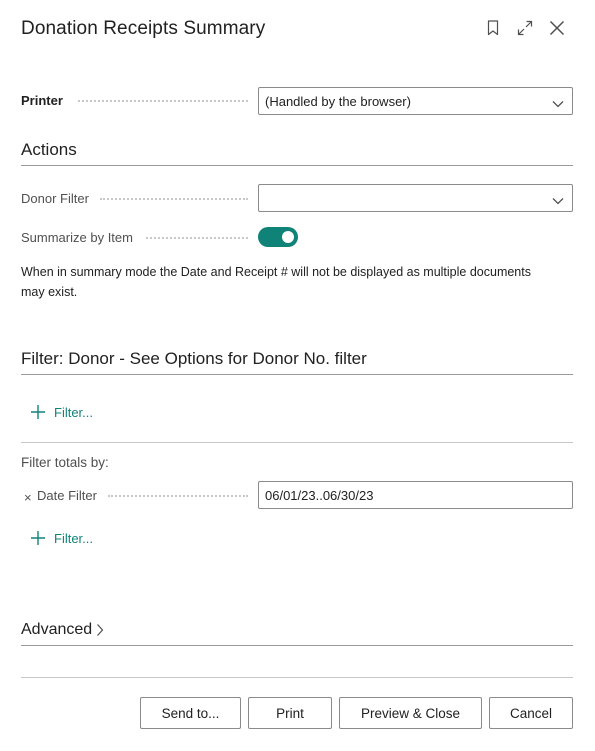 The height and width of the screenshot is (751, 595). I want to click on donor-filter-dots, so click(174, 199).